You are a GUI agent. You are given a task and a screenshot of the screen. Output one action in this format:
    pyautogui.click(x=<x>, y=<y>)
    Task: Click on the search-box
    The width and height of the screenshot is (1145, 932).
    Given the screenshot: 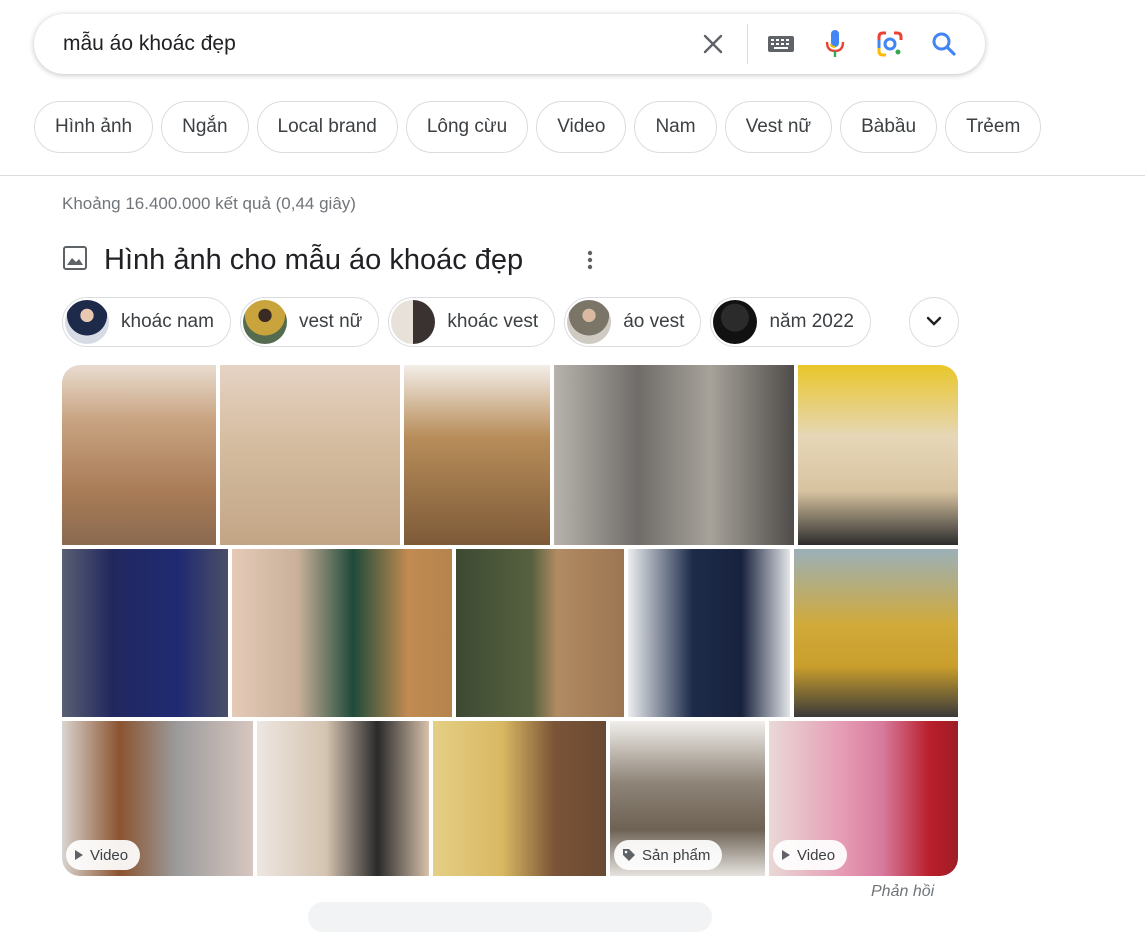 What is the action you would take?
    pyautogui.click(x=509, y=44)
    